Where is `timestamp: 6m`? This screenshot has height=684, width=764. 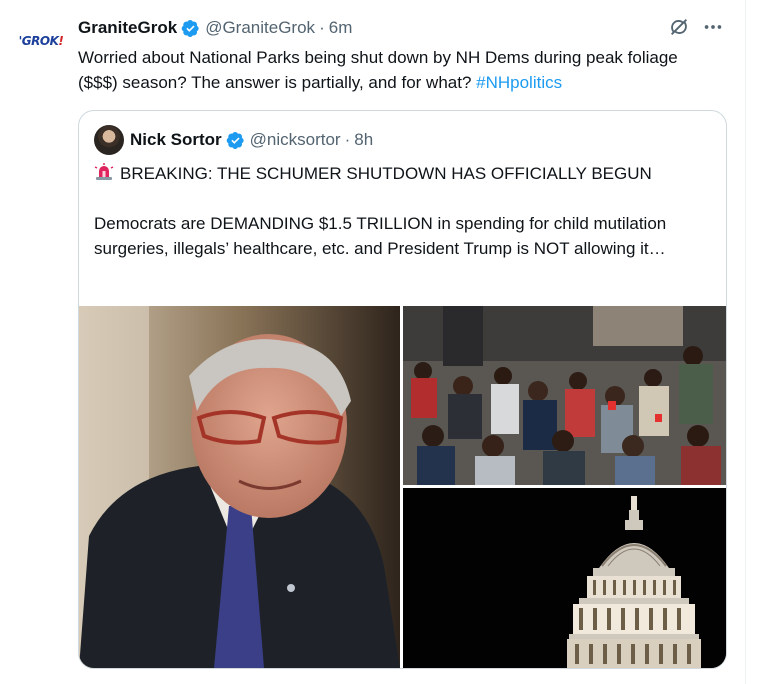
timestamp: 6m is located at coordinates (341, 28).